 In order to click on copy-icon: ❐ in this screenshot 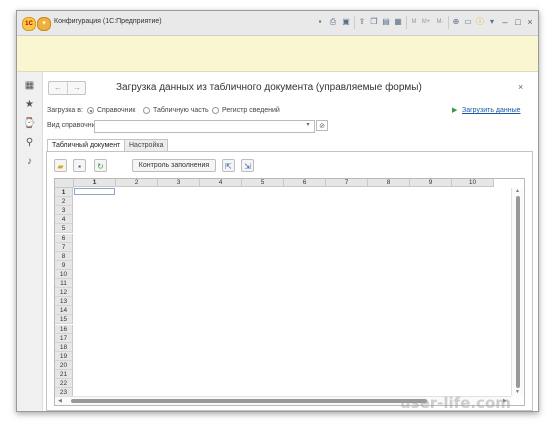, I will do `click(374, 22)`.